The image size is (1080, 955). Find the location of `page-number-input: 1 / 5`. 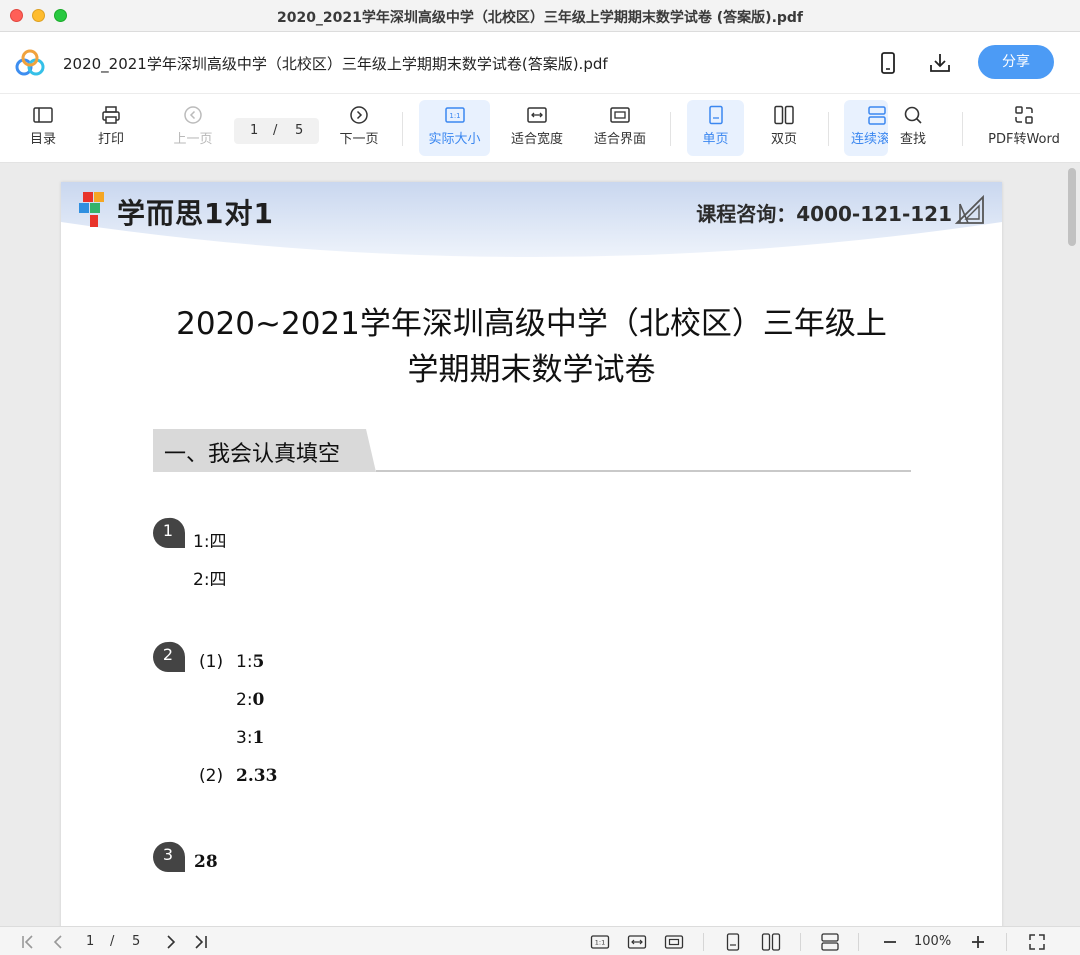

page-number-input: 1 / 5 is located at coordinates (276, 131).